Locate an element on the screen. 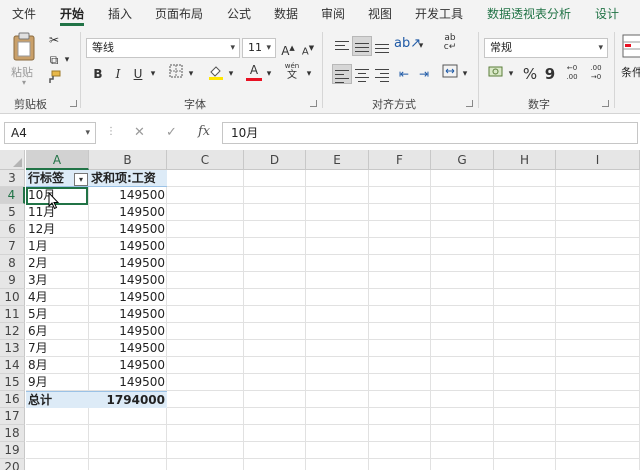 This screenshot has height=470, width=640. tab-data: 数据 is located at coordinates (286, 13).